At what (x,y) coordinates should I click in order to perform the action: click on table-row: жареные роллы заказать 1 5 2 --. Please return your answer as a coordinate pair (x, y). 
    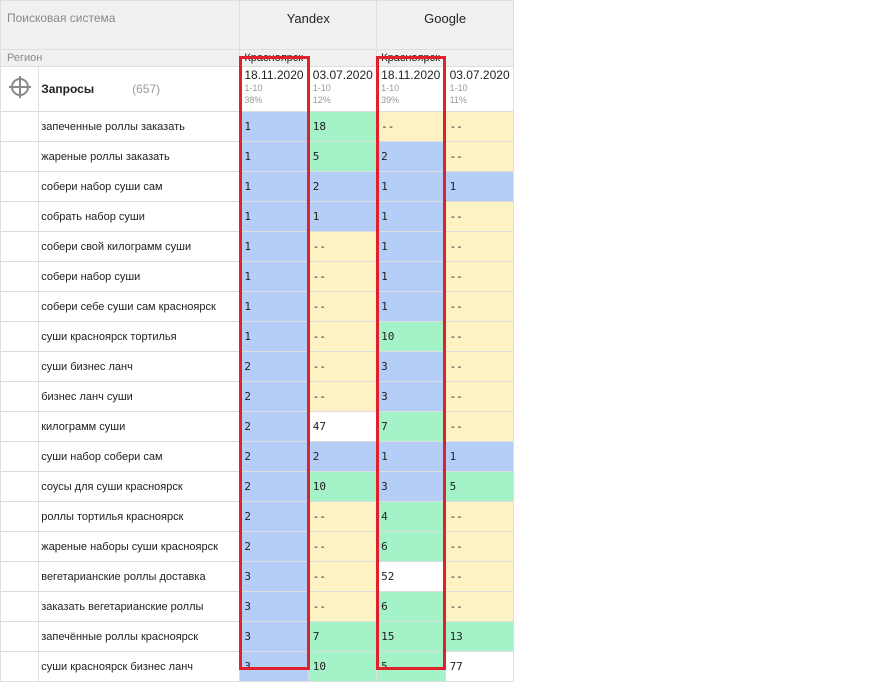
    Looking at the image, I should click on (257, 156).